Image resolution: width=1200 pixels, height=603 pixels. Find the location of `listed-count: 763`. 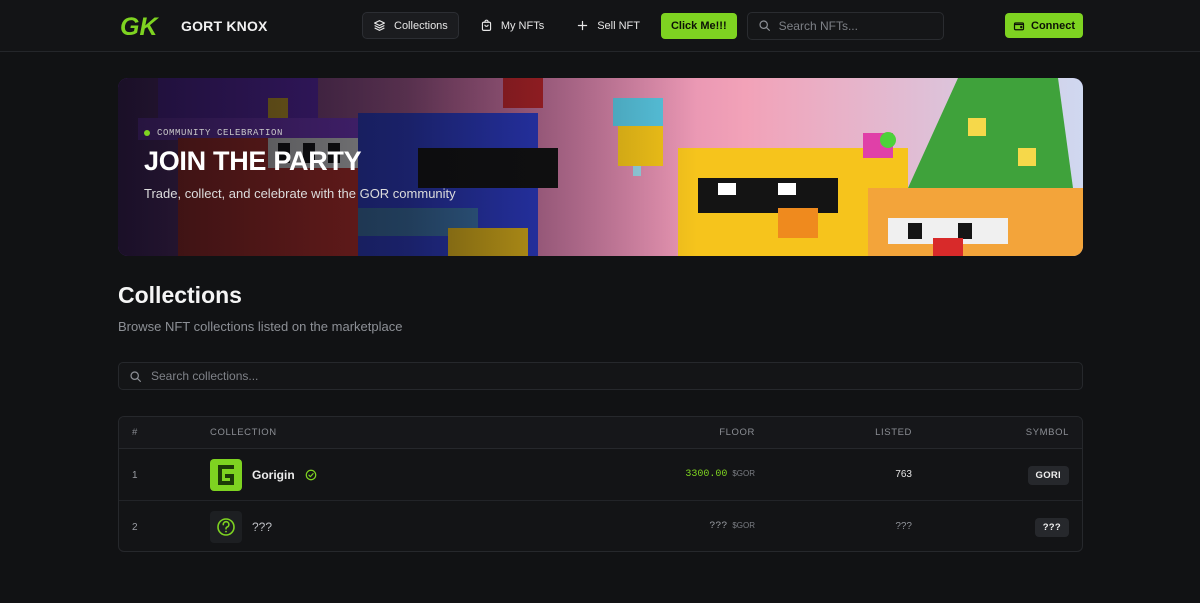

listed-count: 763 is located at coordinates (903, 474).